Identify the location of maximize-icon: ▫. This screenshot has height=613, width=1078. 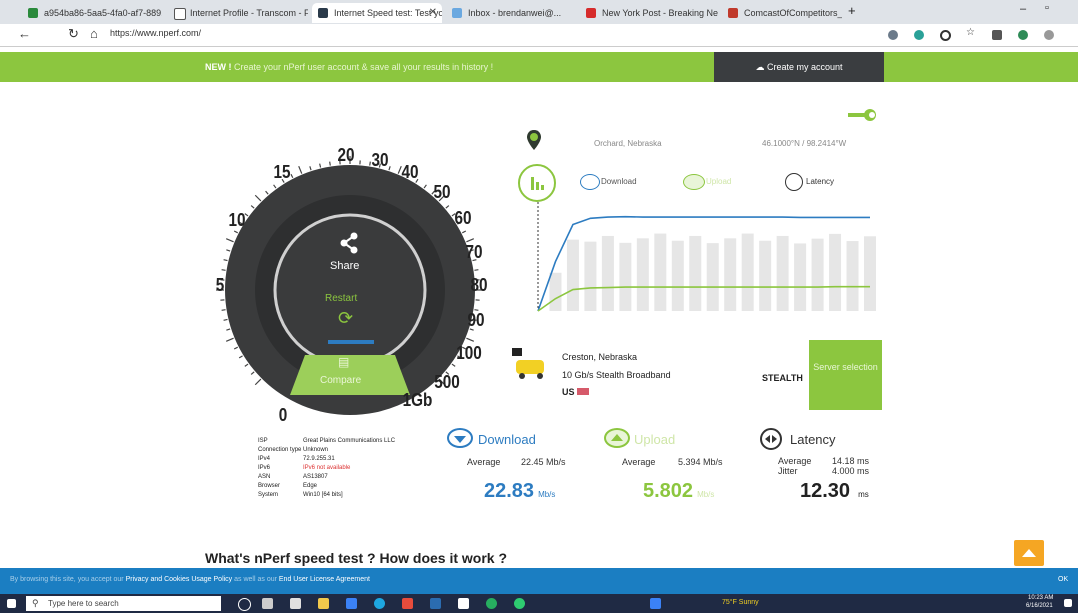
(1047, 8).